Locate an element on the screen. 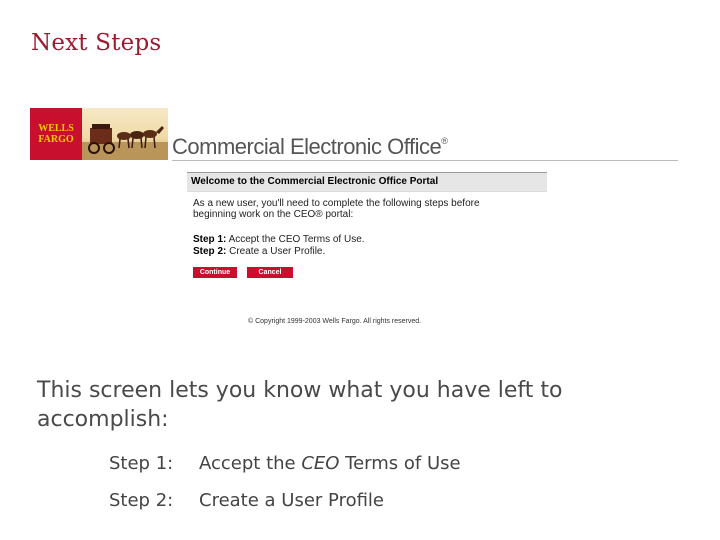  portal-step-1: Step 1: Accept the CEO Terms of Use. is located at coordinates (370, 240).